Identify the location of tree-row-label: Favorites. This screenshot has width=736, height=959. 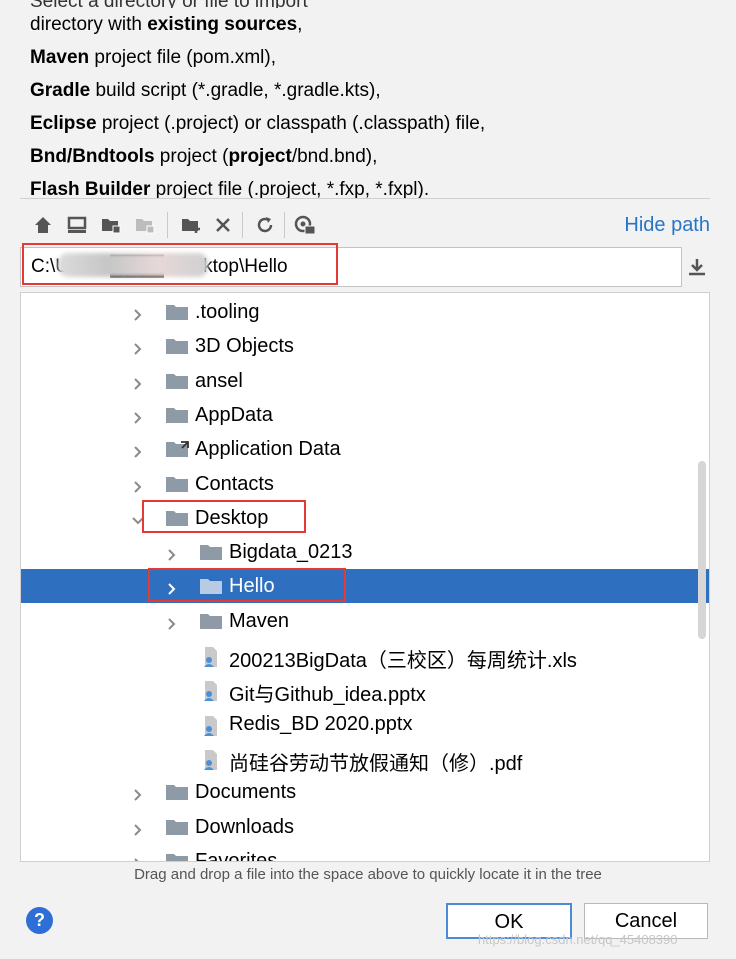
(236, 855).